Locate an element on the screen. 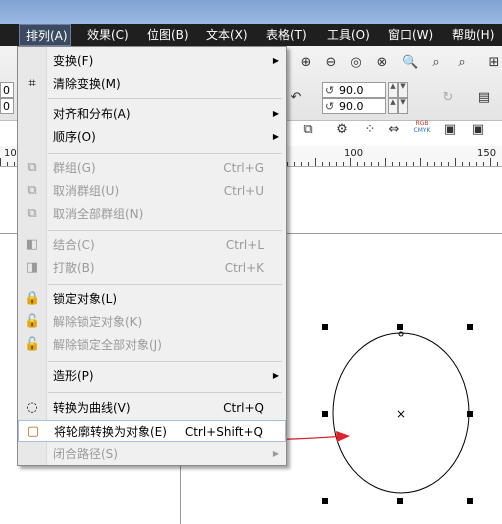 Image resolution: width=502 pixels, height=524 pixels. outline-to-object-icon: ▢ is located at coordinates (33, 431).